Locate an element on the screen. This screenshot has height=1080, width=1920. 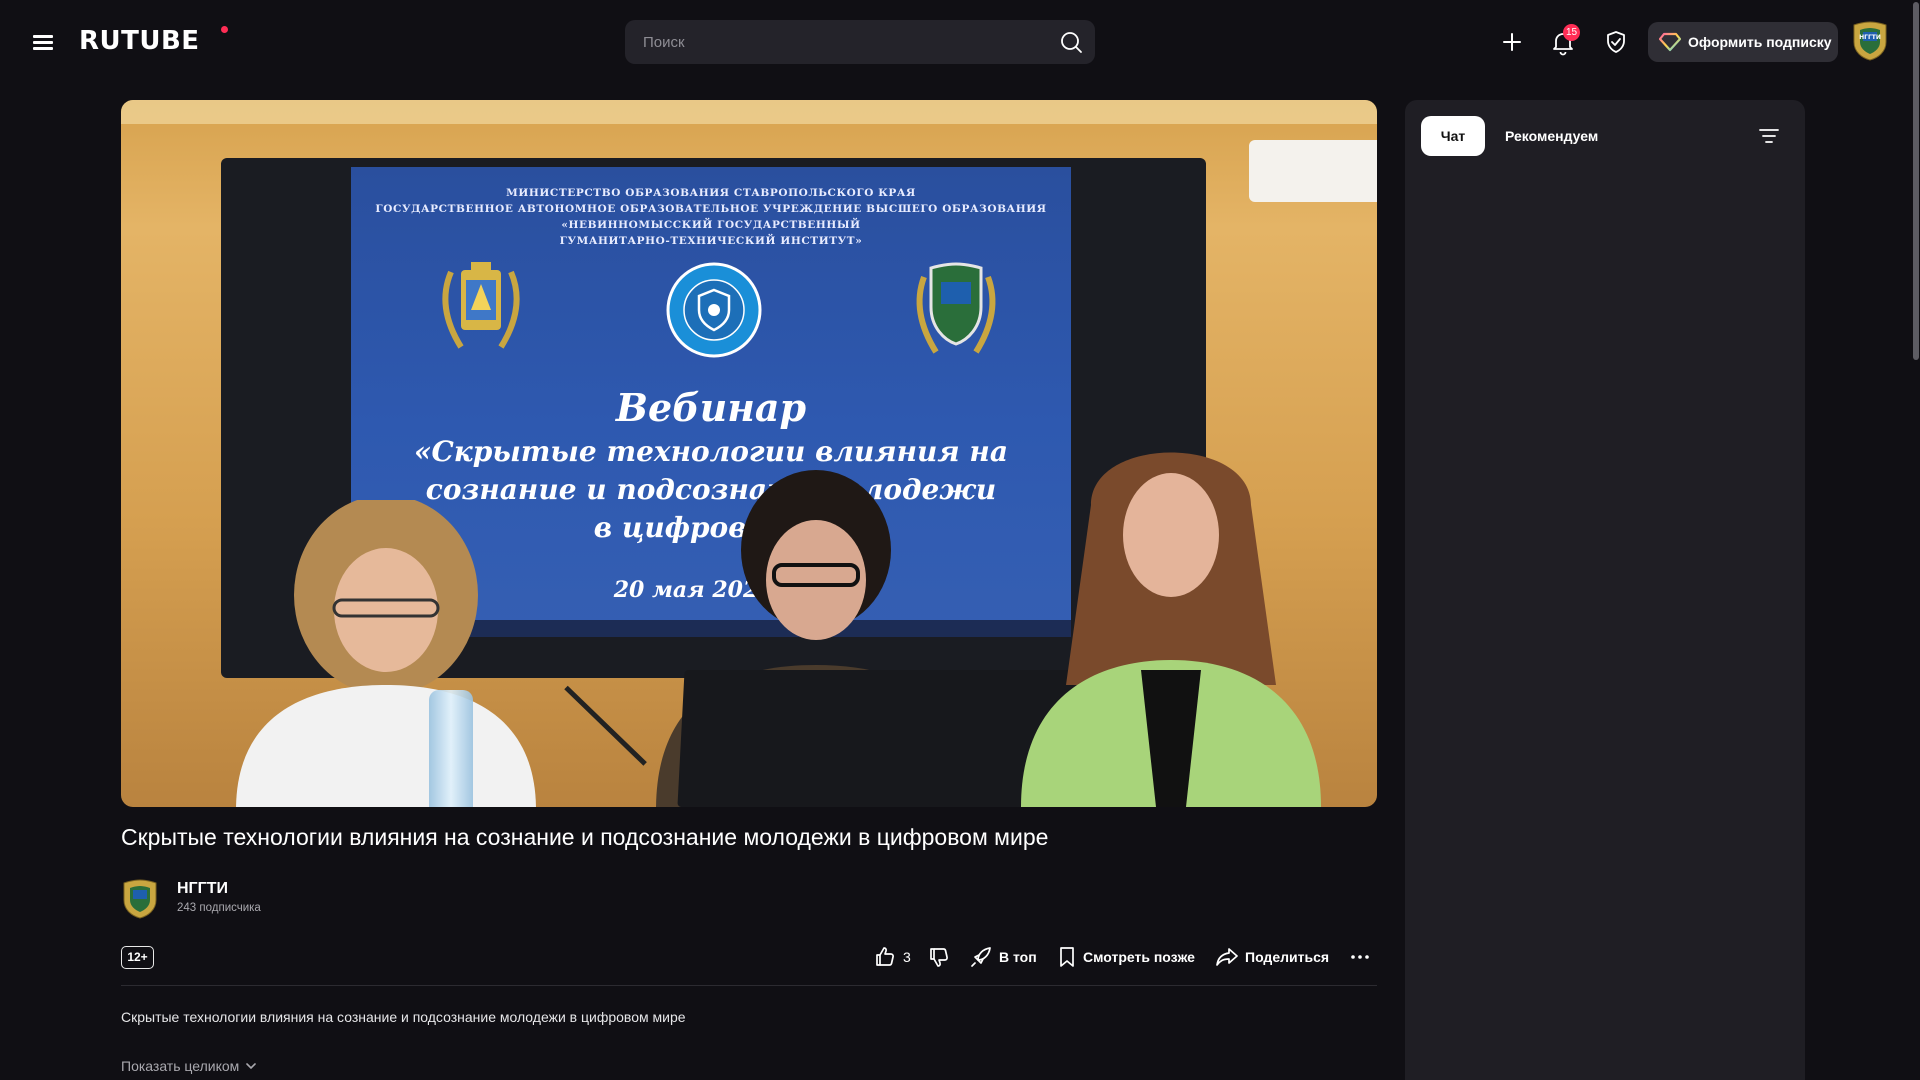
chevron-down-icon is located at coordinates (251, 1066).